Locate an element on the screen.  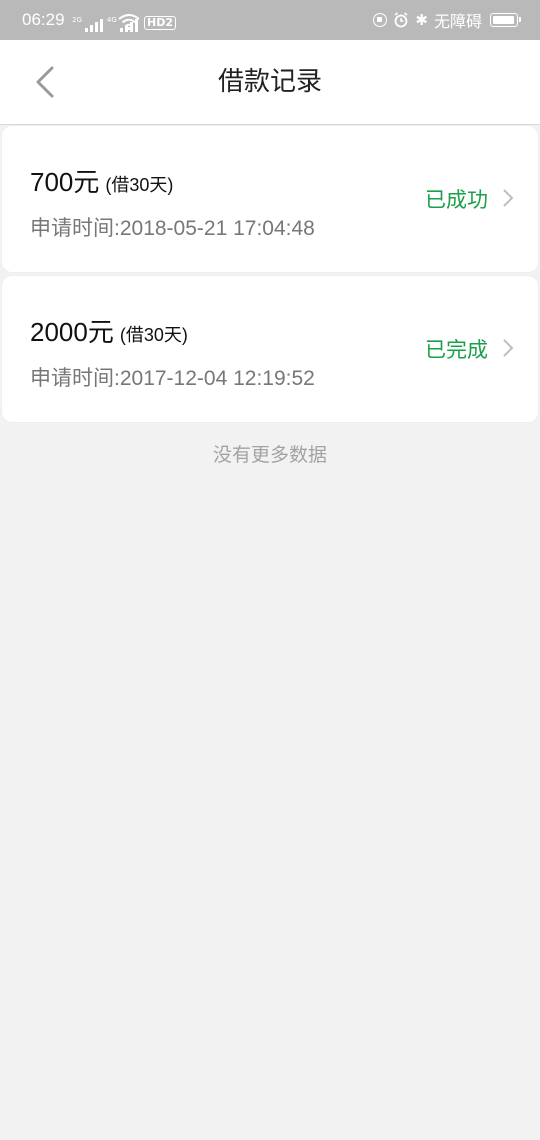
page-title: 借款记录 is located at coordinates (269, 82).